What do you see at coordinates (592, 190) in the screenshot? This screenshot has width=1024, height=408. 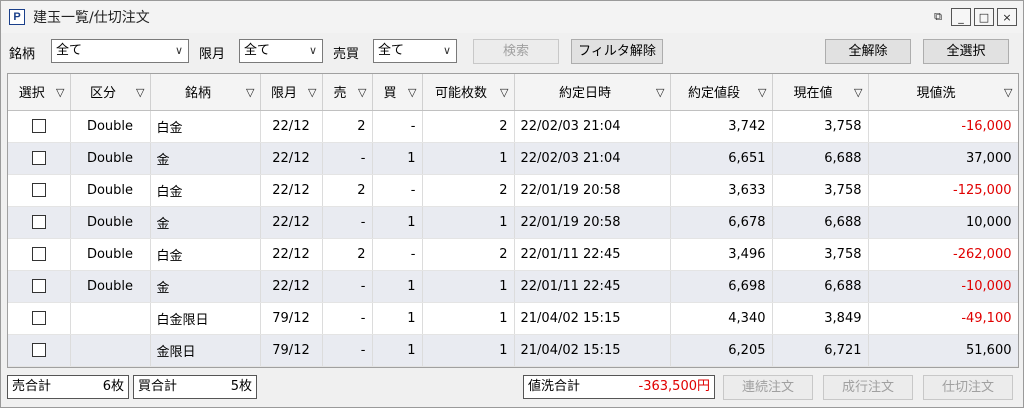 I see `datetime-cell: 22/01/19 20:58` at bounding box center [592, 190].